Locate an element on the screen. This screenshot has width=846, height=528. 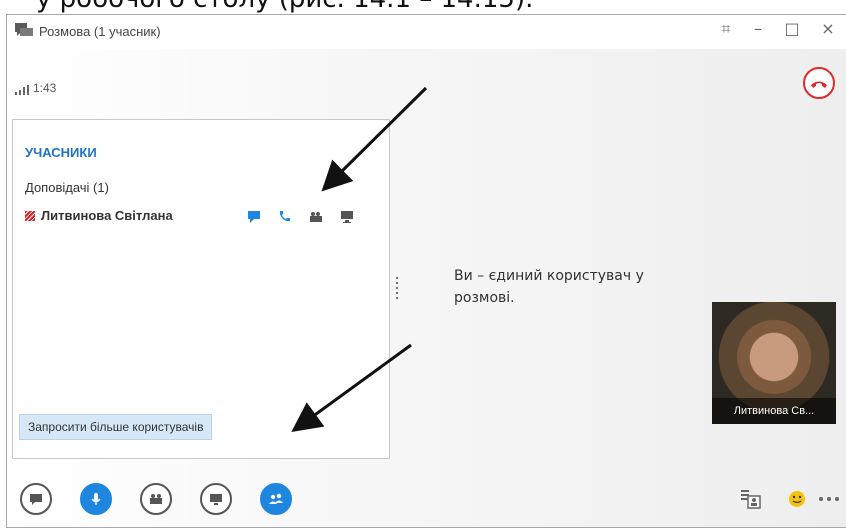
close-button: × is located at coordinates (828, 28).